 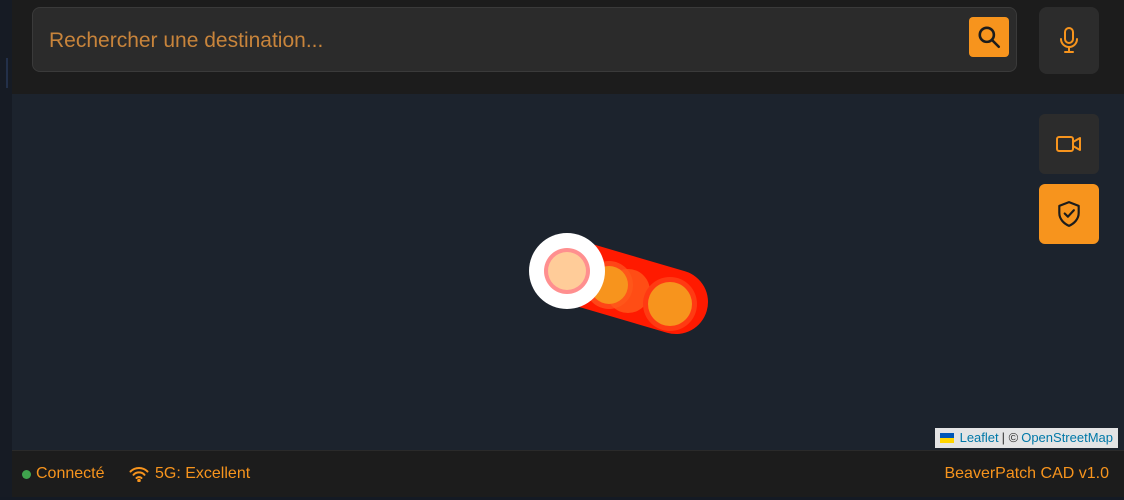 What do you see at coordinates (499, 41) in the screenshot?
I see `search-input` at bounding box center [499, 41].